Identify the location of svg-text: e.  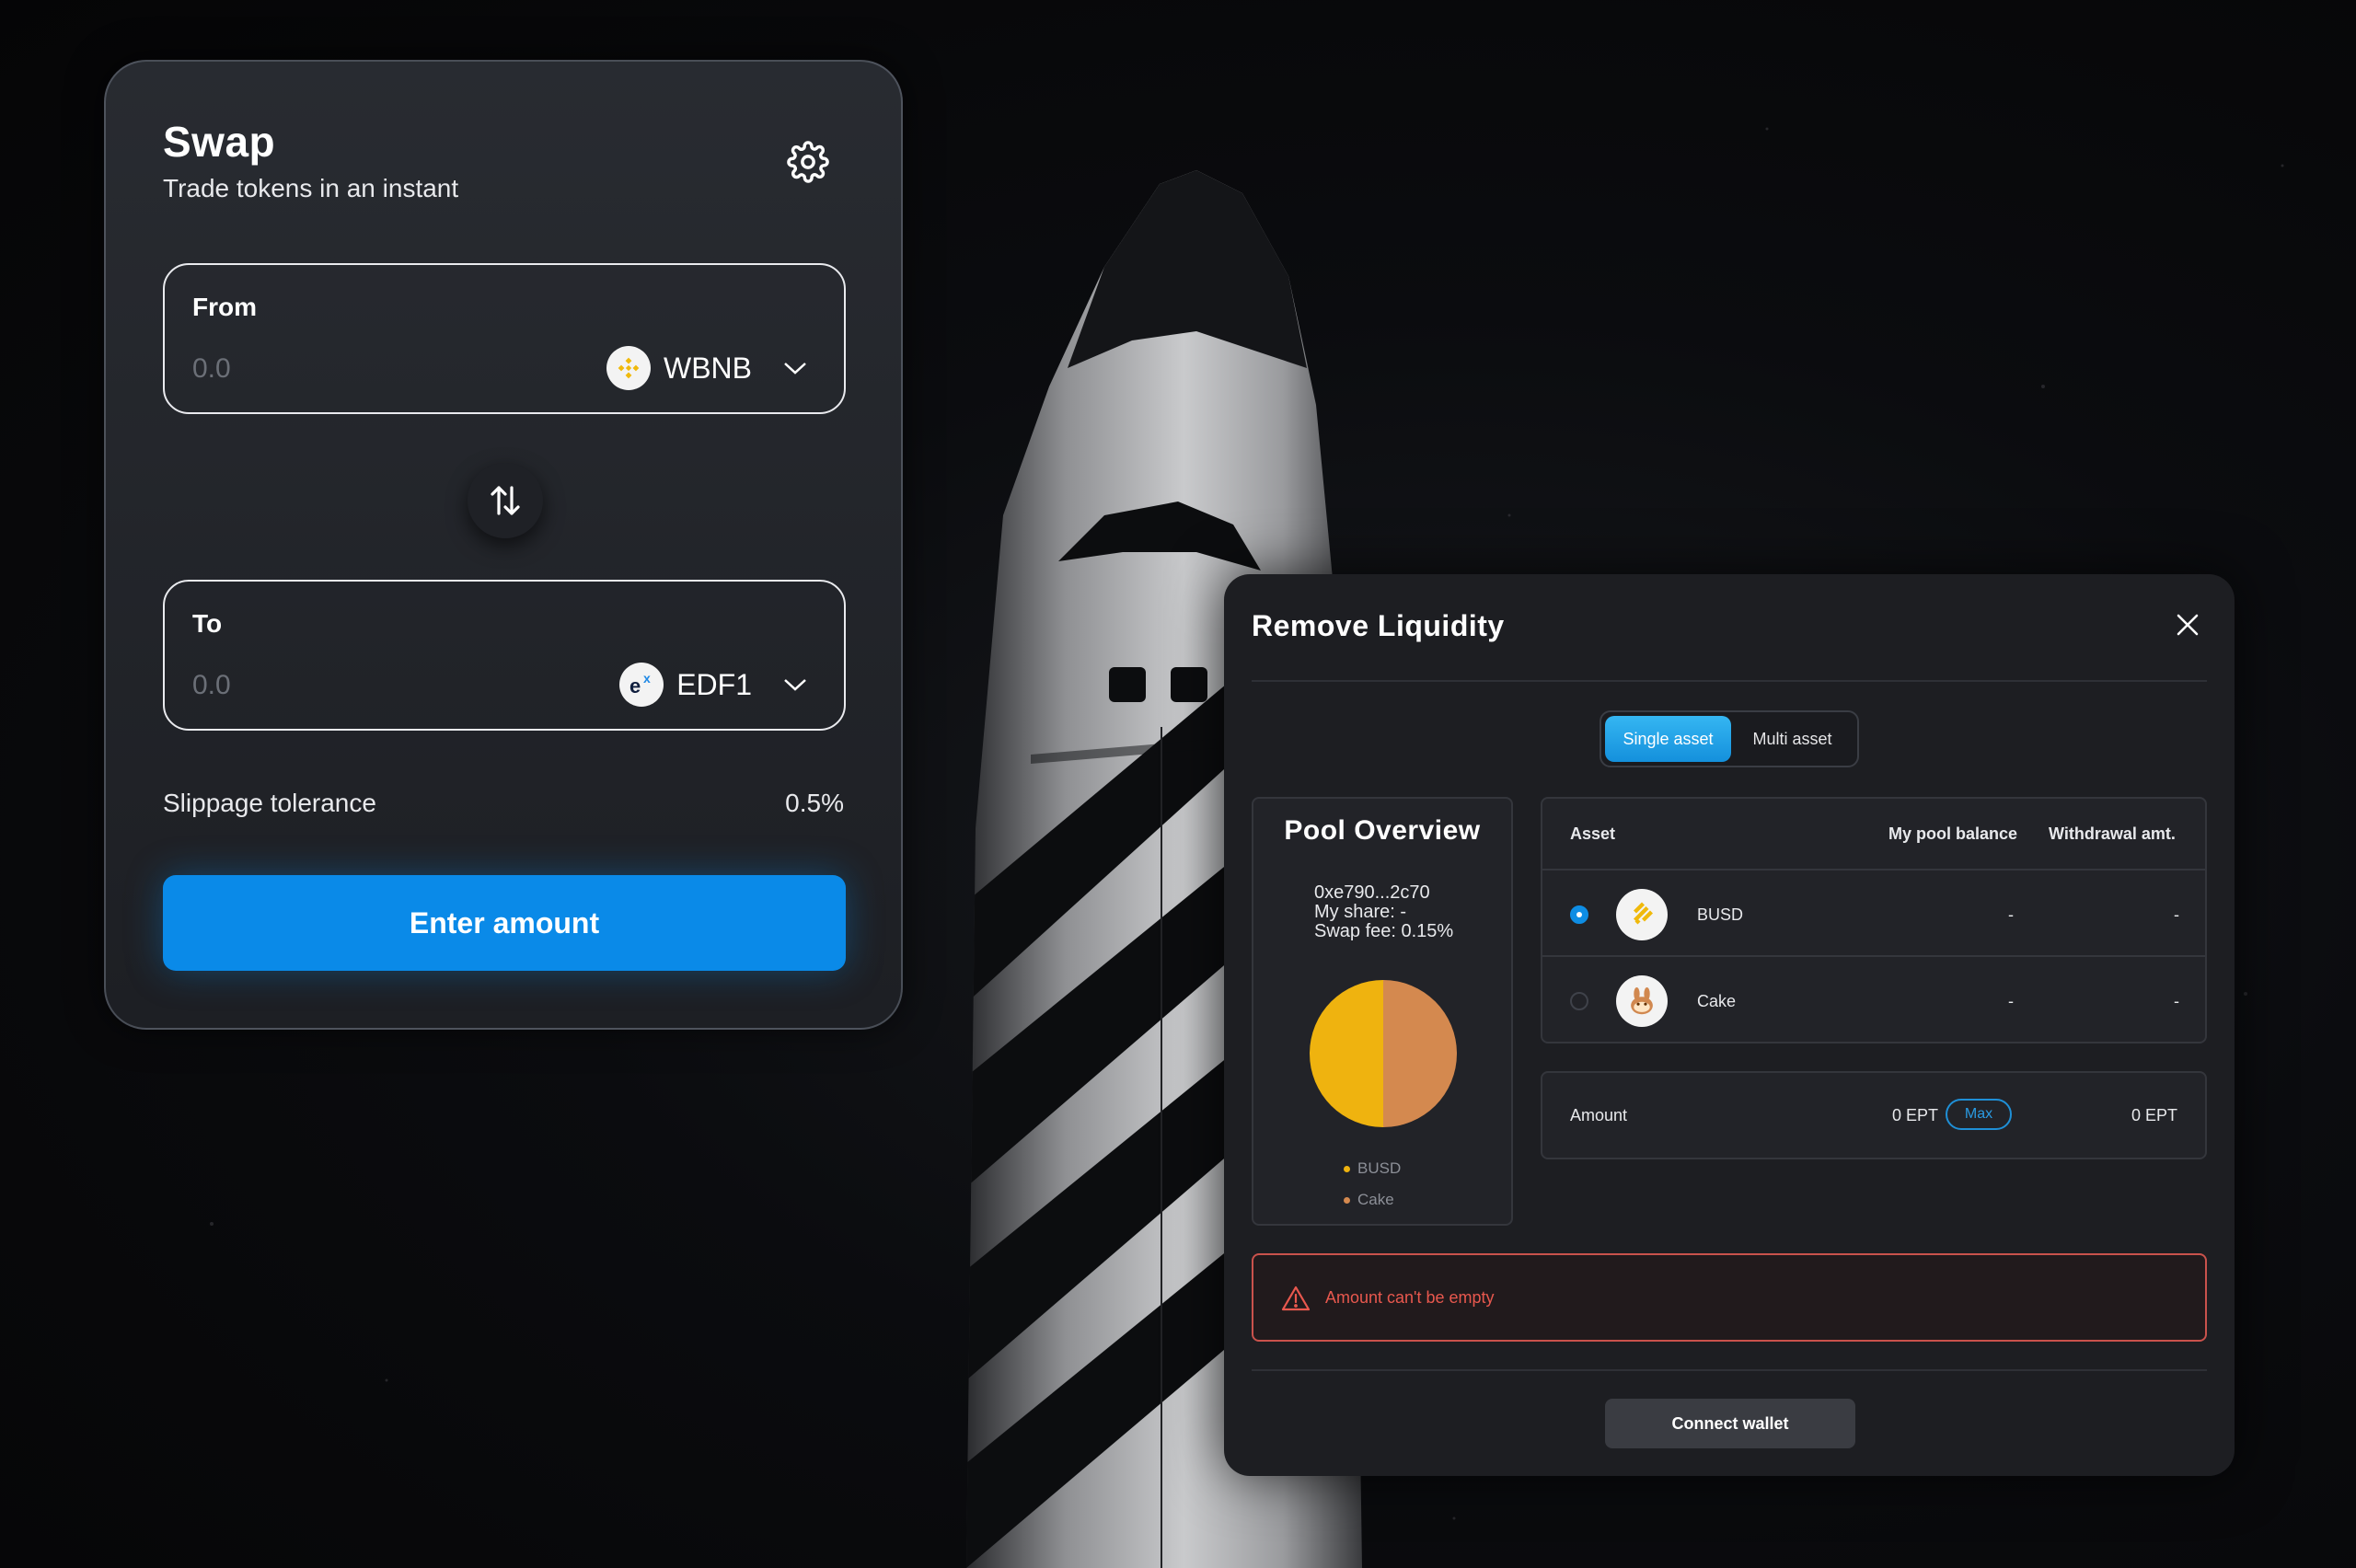
(635, 686).